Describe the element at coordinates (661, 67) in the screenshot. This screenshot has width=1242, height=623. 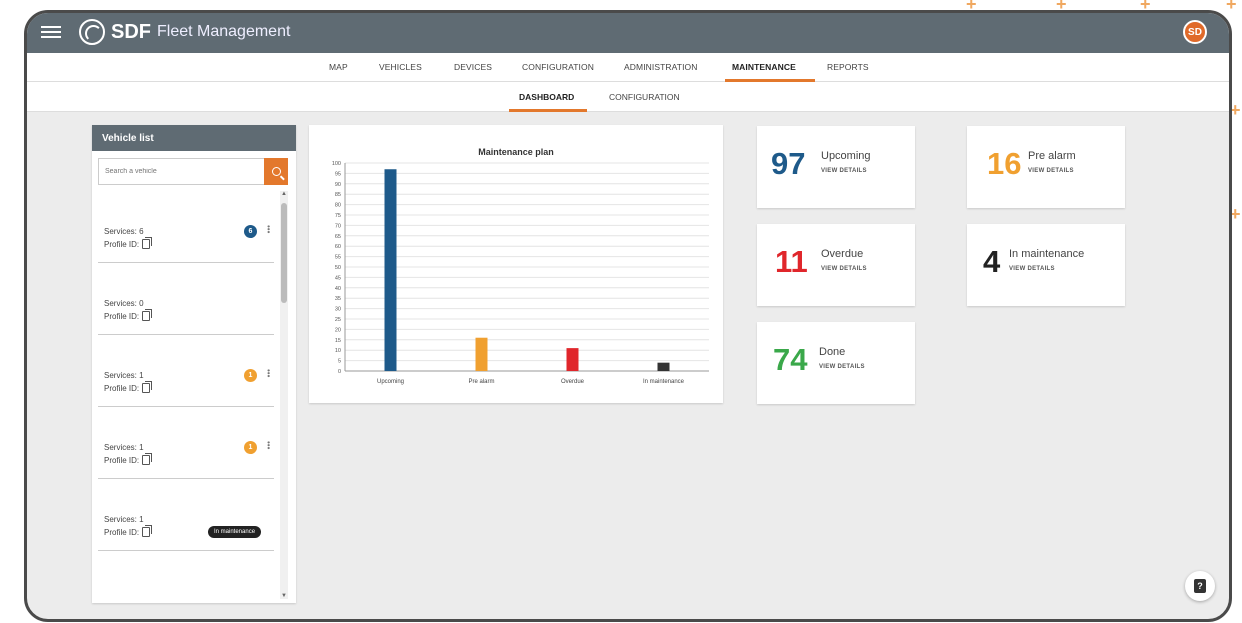
I see `tab-administration: ADMINISTRATION` at that location.